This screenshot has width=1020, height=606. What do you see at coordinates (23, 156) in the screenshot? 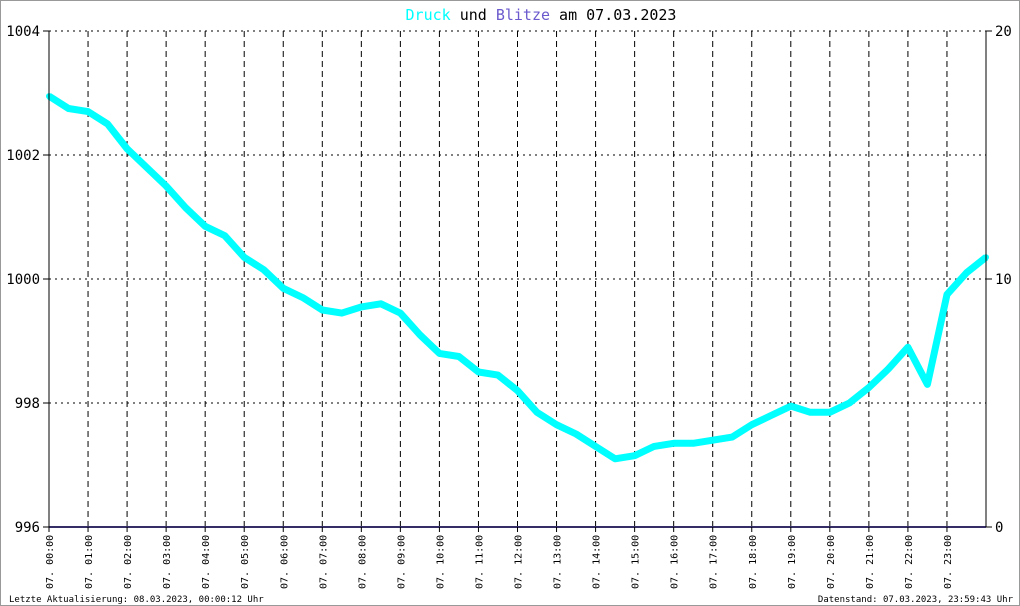
I see `y-left-tick-label: 1002` at bounding box center [23, 156].